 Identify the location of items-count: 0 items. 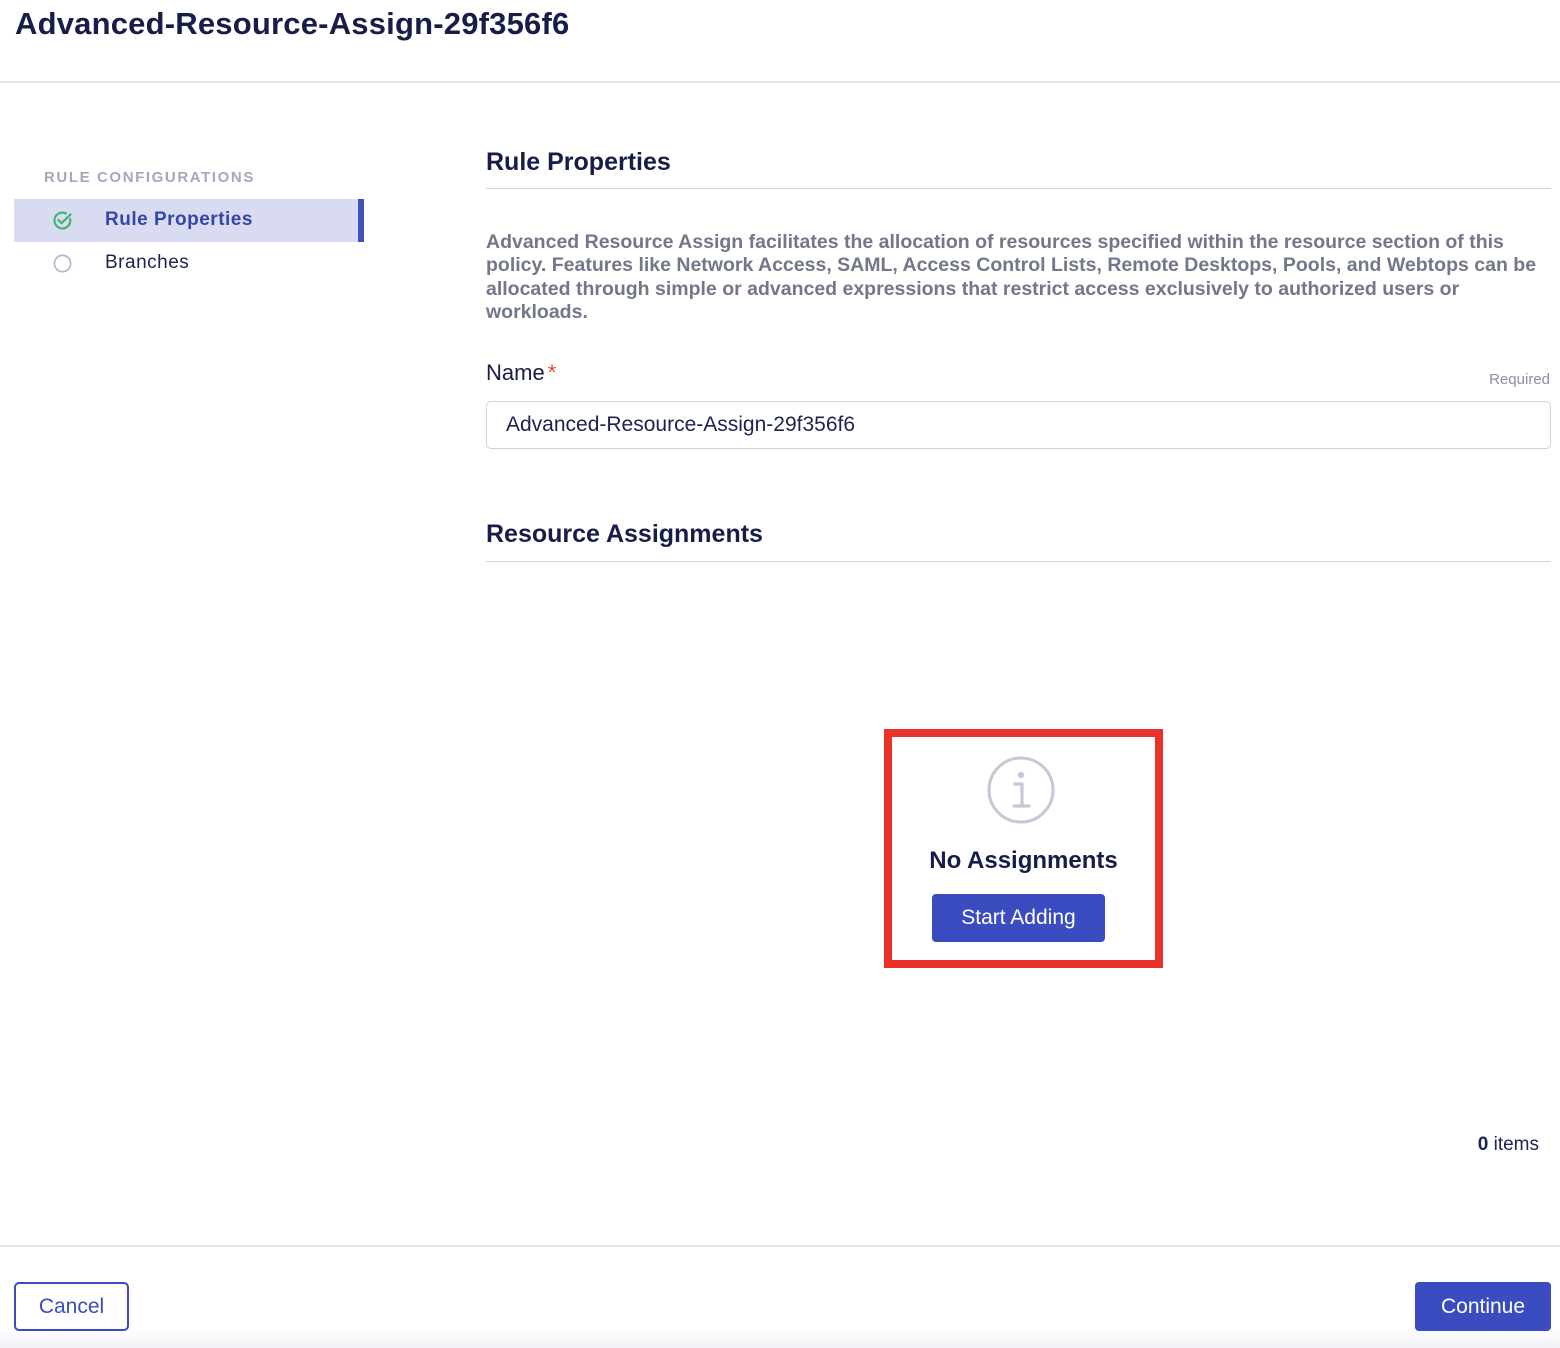
(1508, 1145).